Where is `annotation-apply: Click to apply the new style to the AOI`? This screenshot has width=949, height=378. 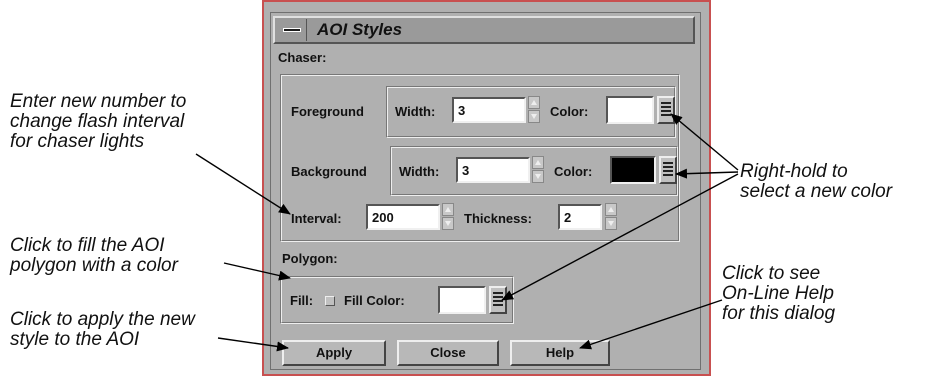 annotation-apply: Click to apply the new style to the AOI is located at coordinates (102, 330).